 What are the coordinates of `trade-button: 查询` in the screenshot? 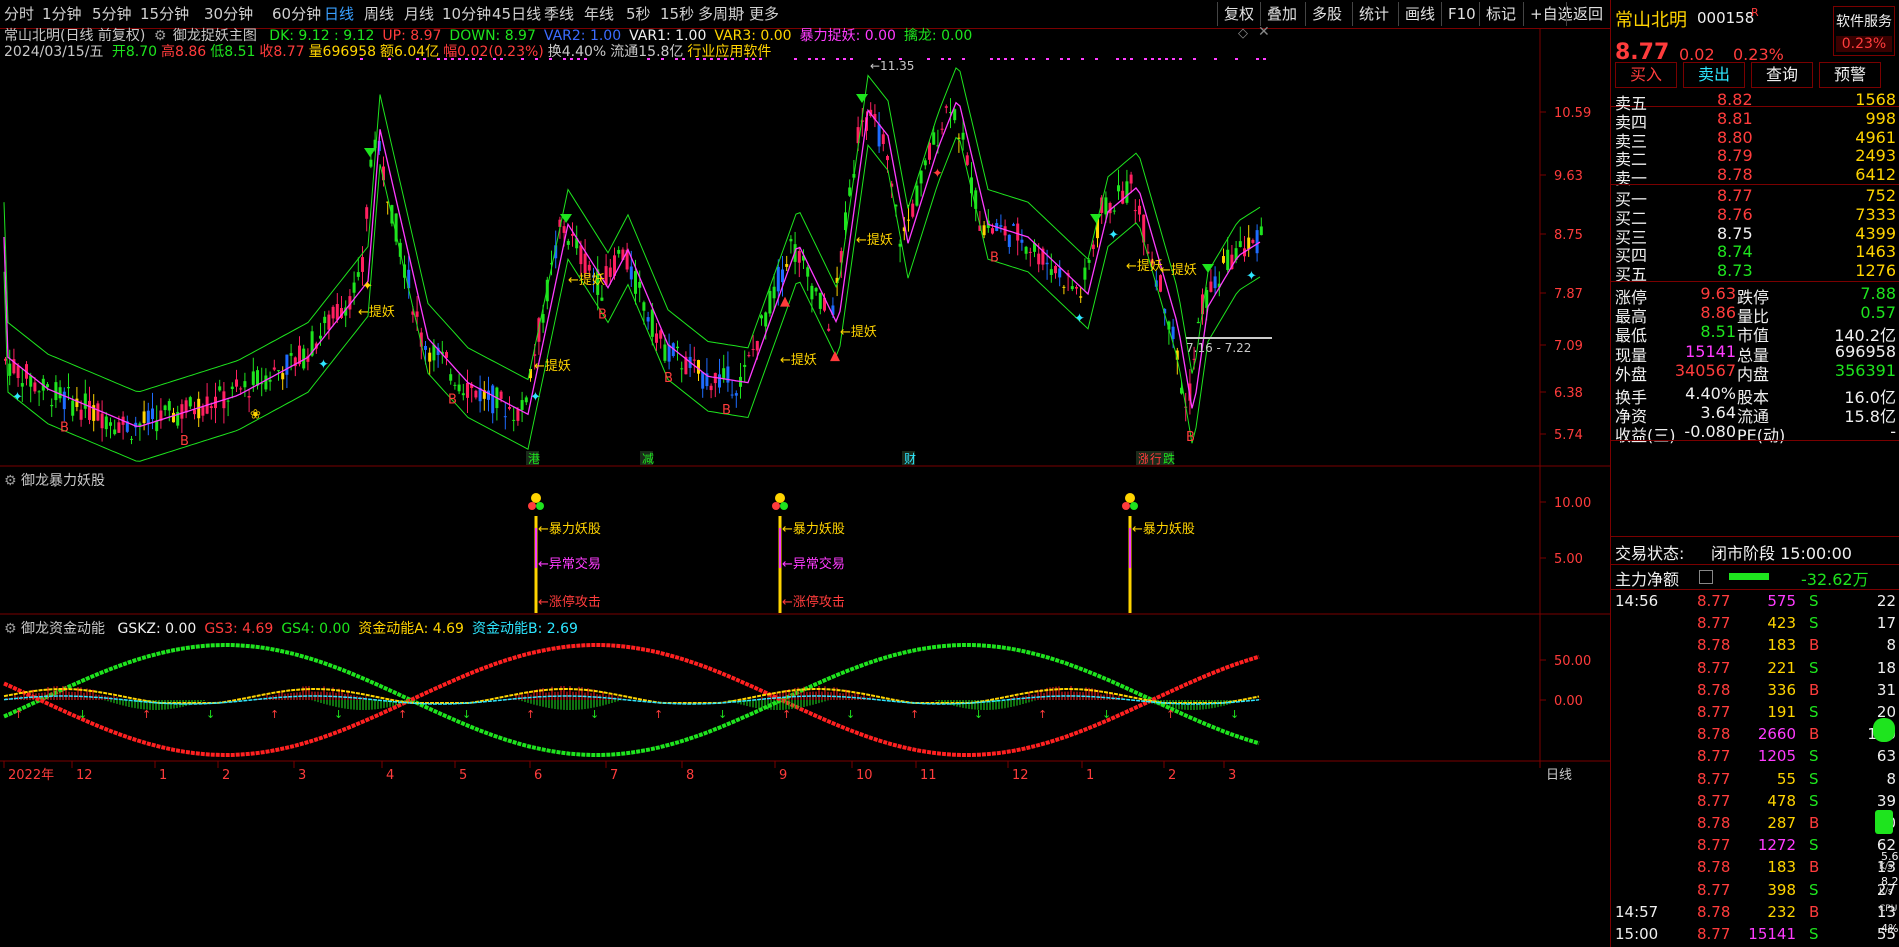 It's located at (1782, 75).